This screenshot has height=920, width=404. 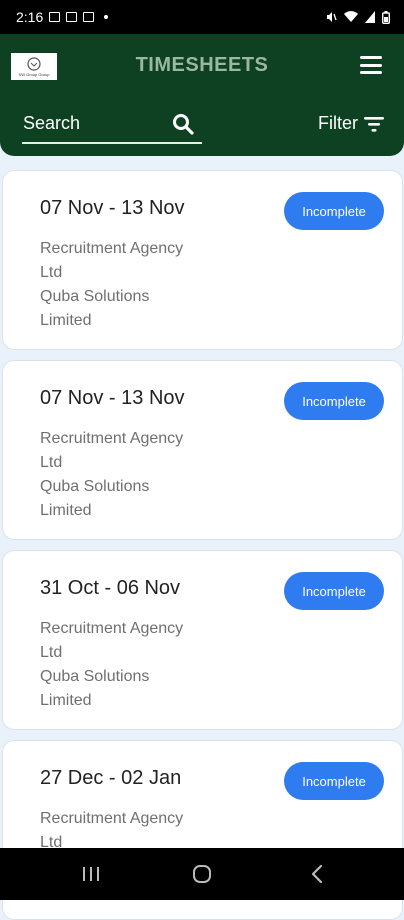 What do you see at coordinates (110, 588) in the screenshot?
I see `timesheet-date-range: 31 Oct - 06 Nov` at bounding box center [110, 588].